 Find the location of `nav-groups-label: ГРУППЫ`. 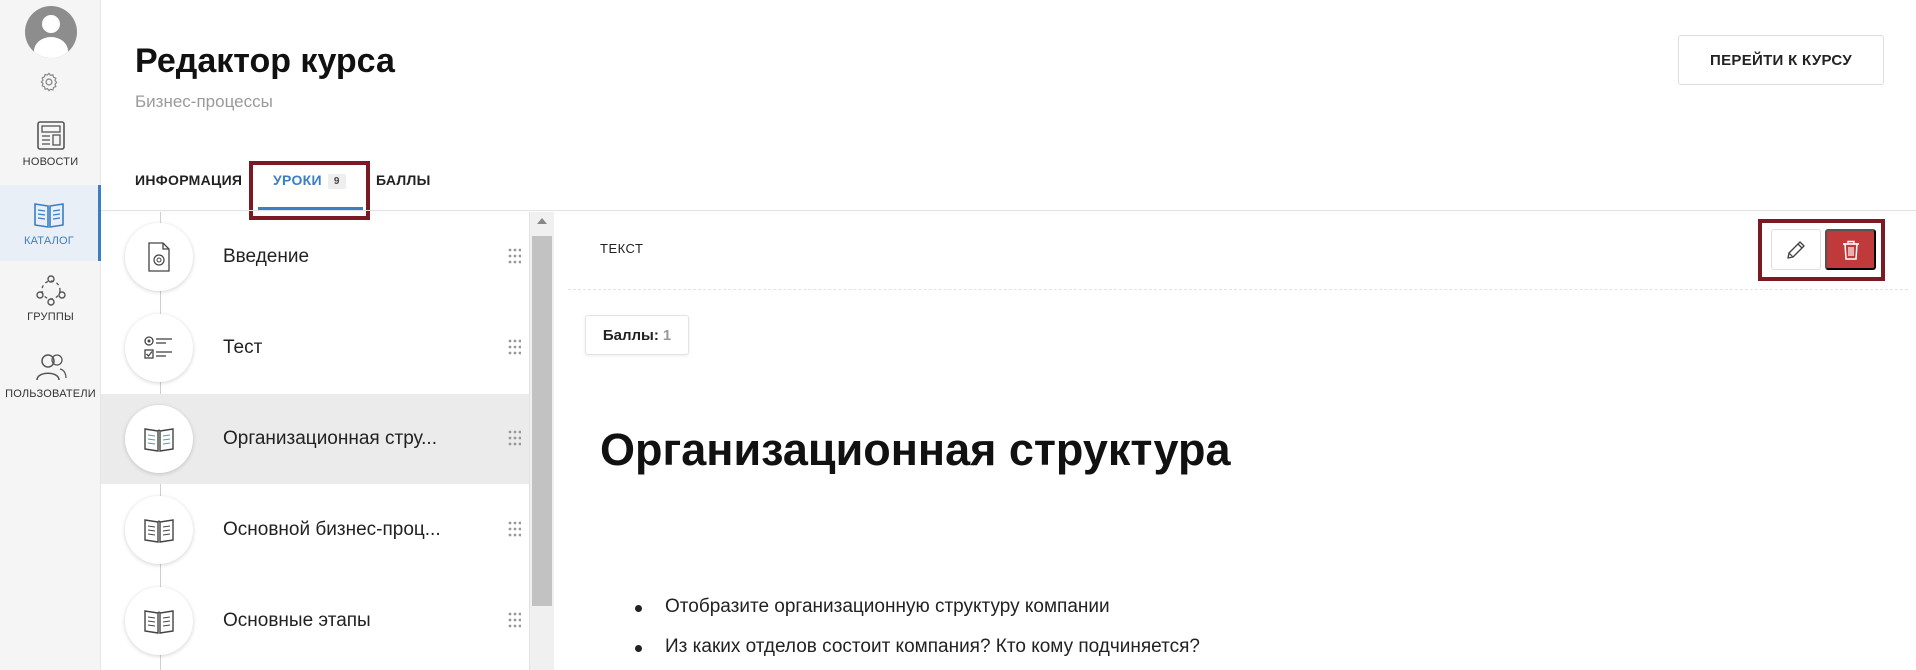

nav-groups-label: ГРУППЫ is located at coordinates (50, 317).